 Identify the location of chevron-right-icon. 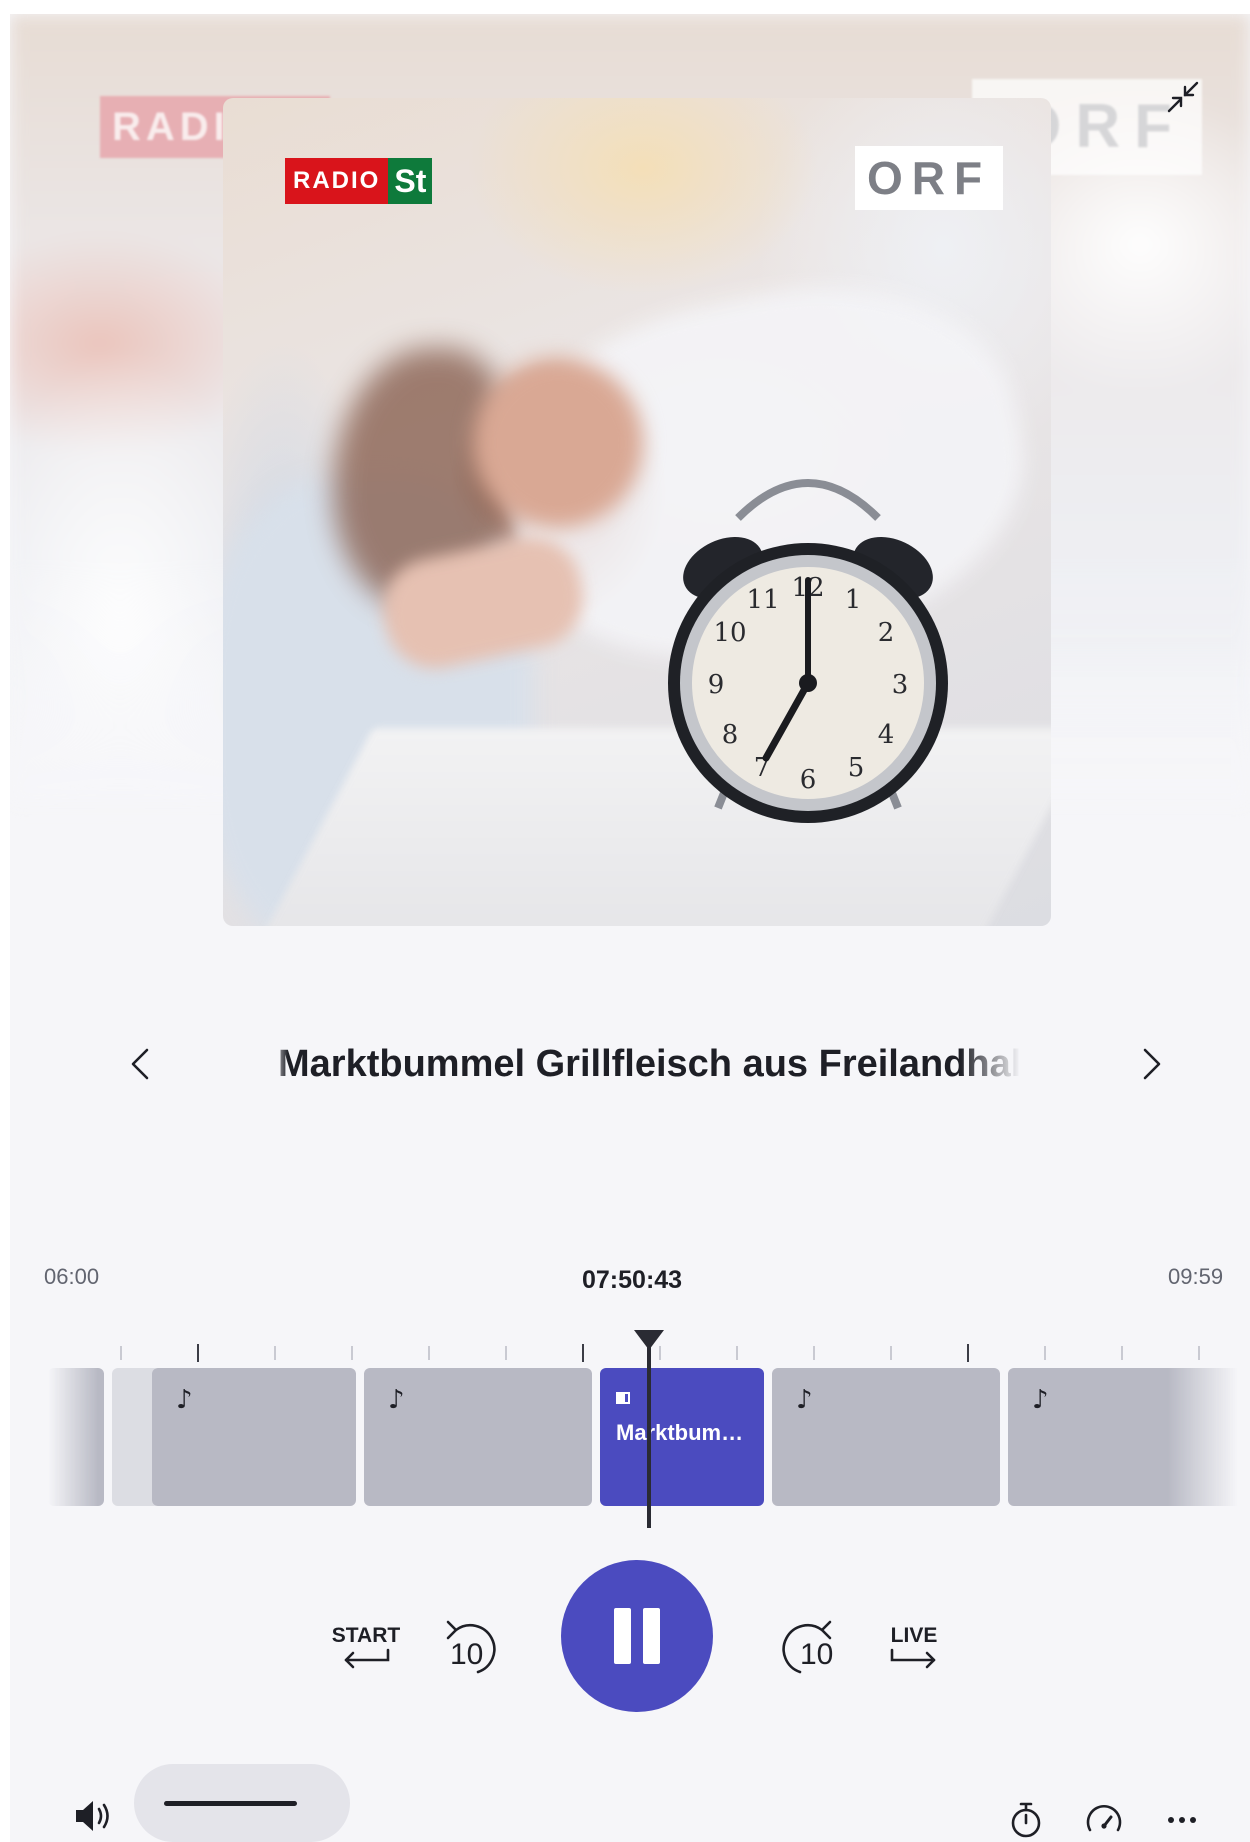
(1152, 1064).